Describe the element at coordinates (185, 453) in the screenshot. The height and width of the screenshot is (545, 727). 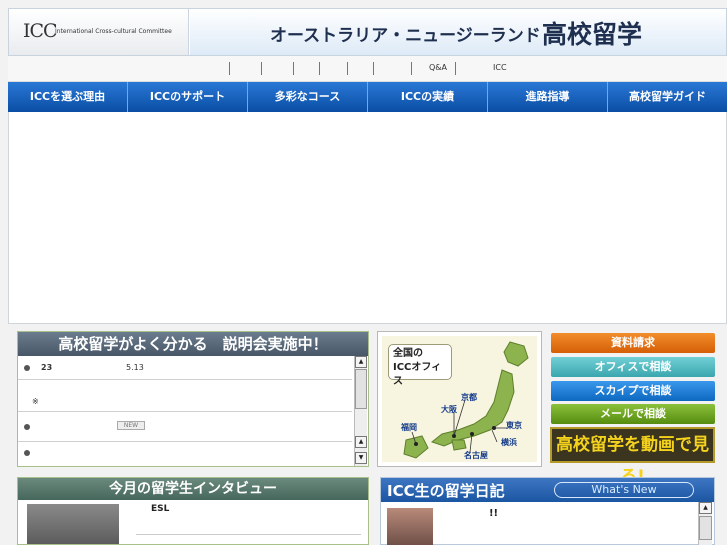
I see `list-item` at that location.